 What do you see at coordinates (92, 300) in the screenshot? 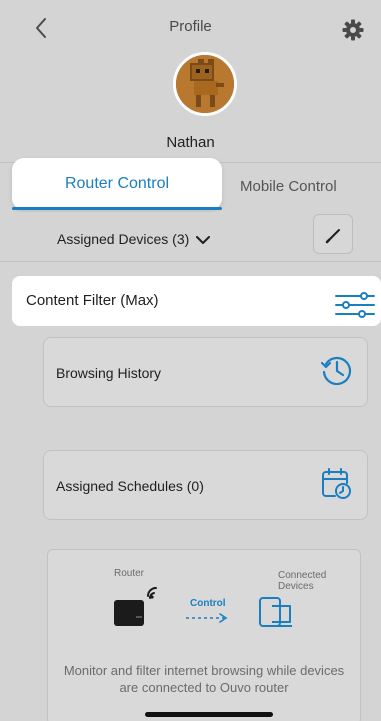
I see `content-filter-label: Content Filter (Max)` at bounding box center [92, 300].